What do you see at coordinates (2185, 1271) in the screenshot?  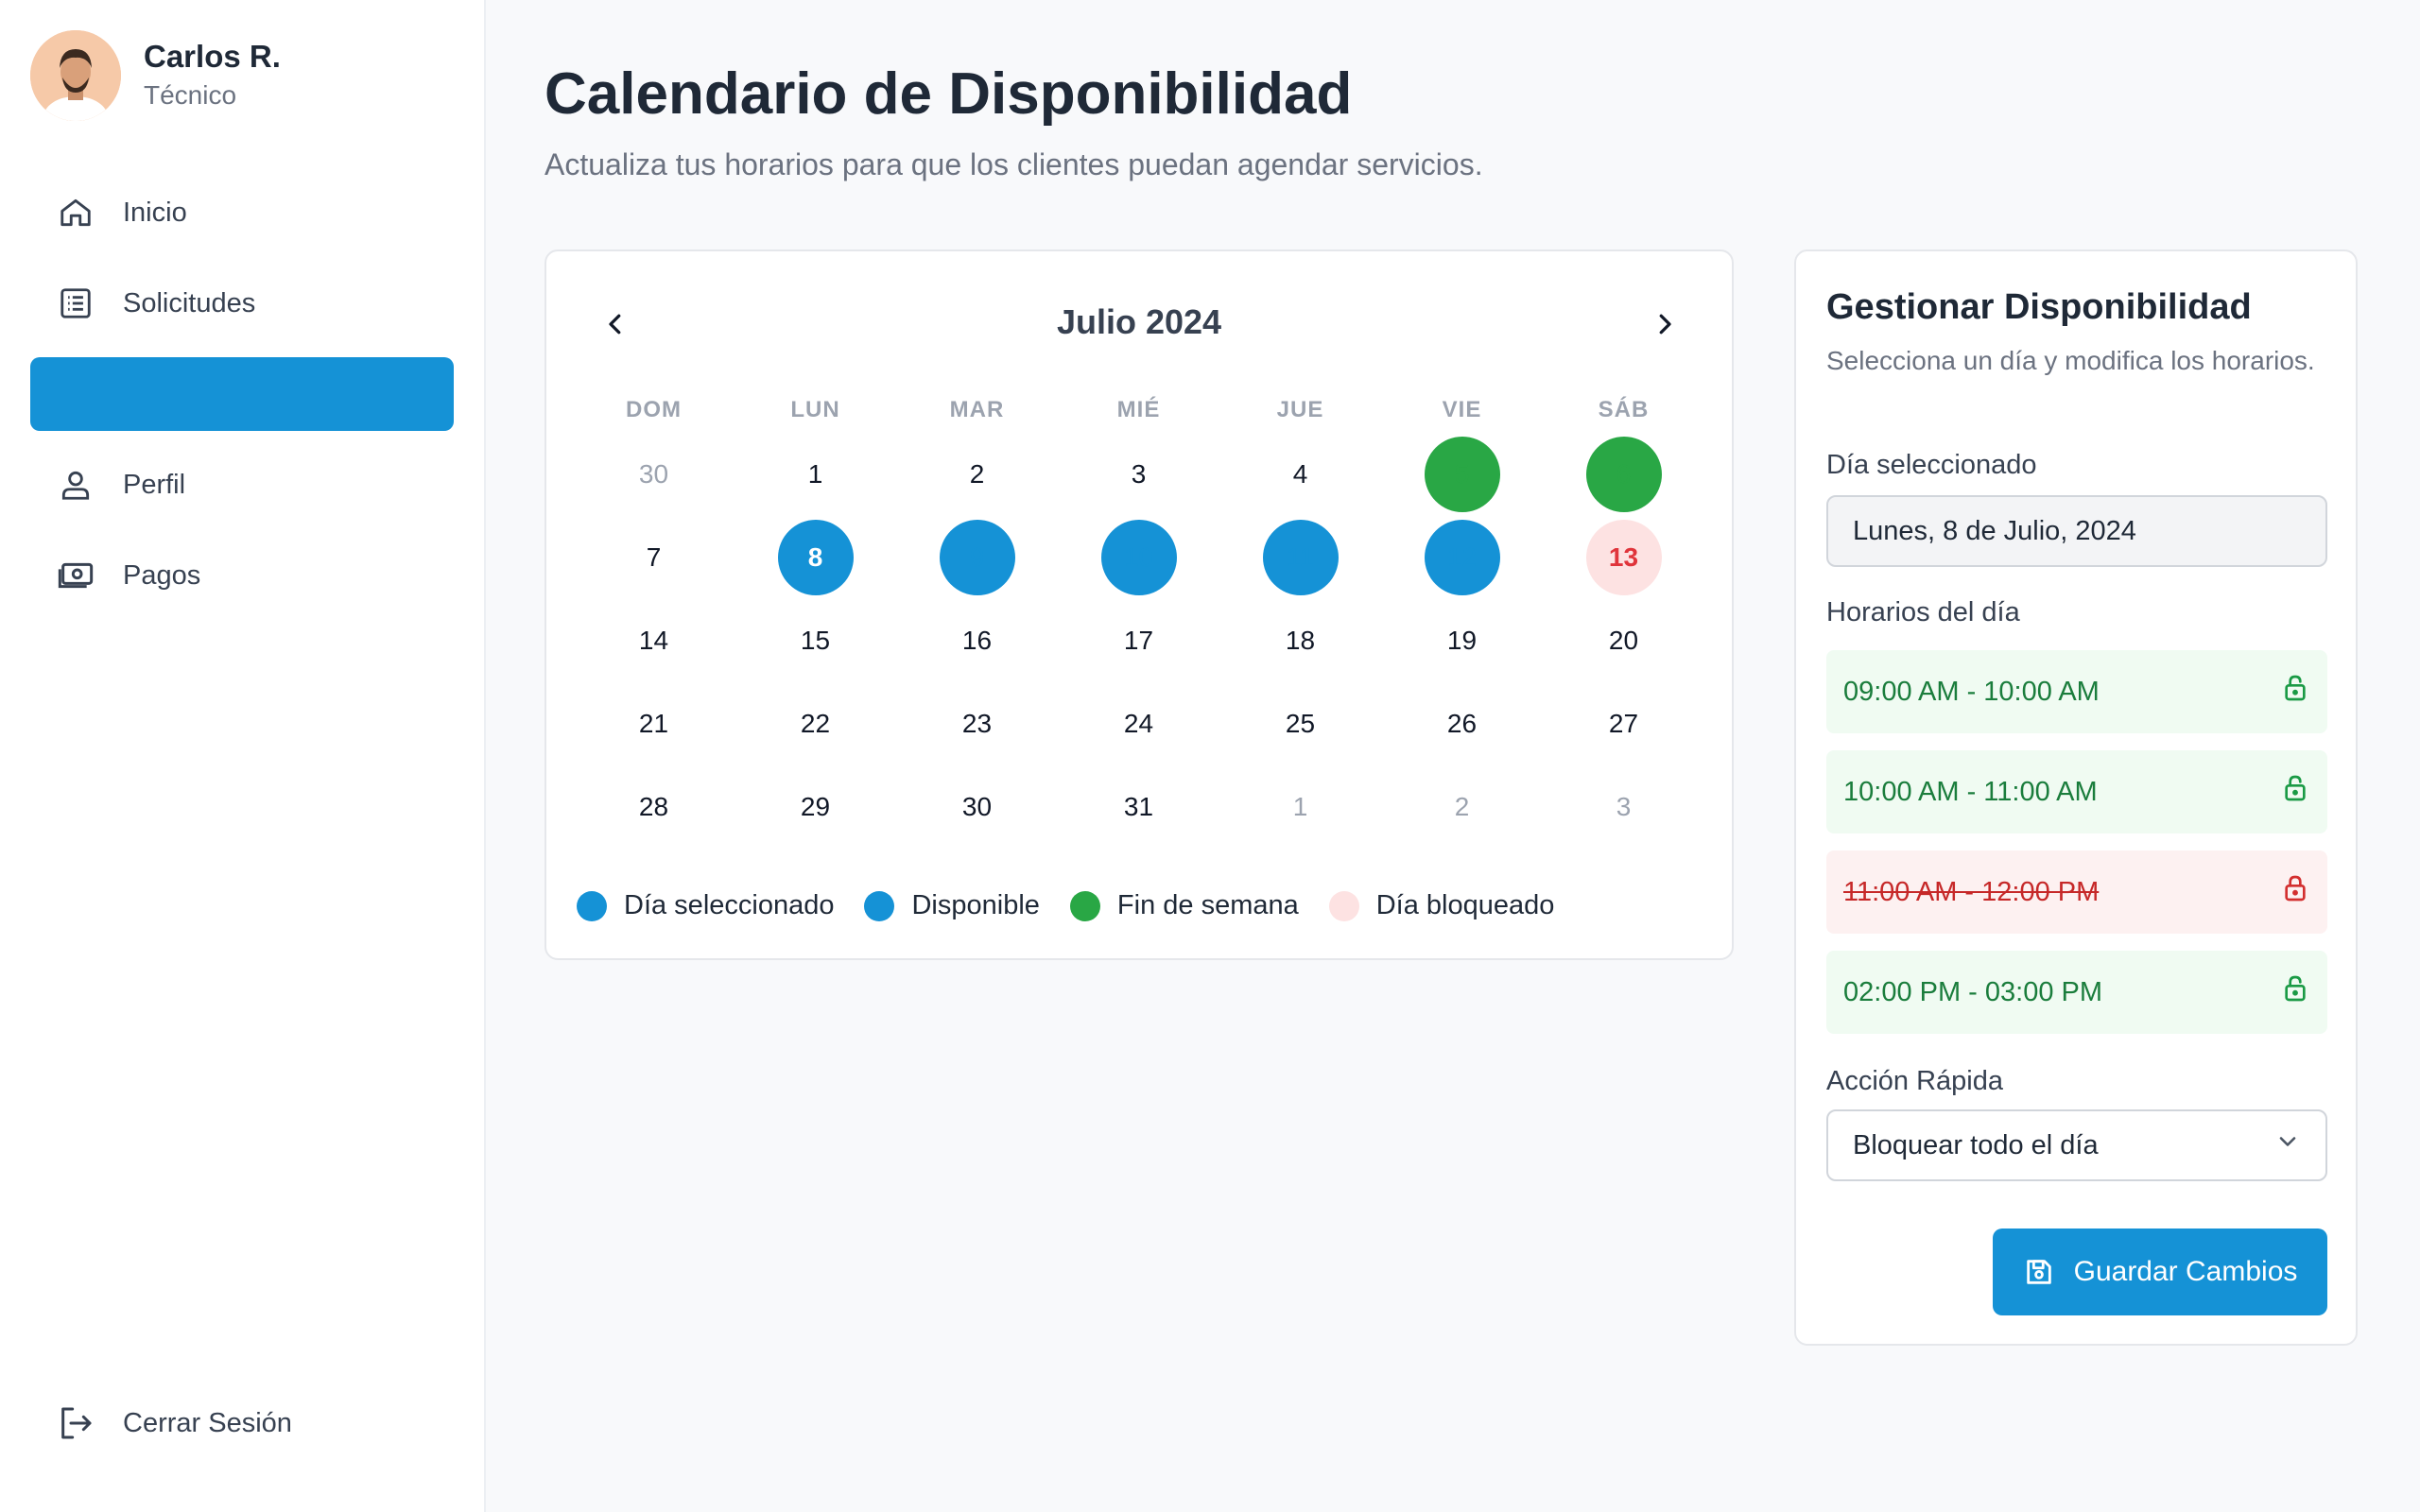 I see `save-button-label: Guardar Cambios` at bounding box center [2185, 1271].